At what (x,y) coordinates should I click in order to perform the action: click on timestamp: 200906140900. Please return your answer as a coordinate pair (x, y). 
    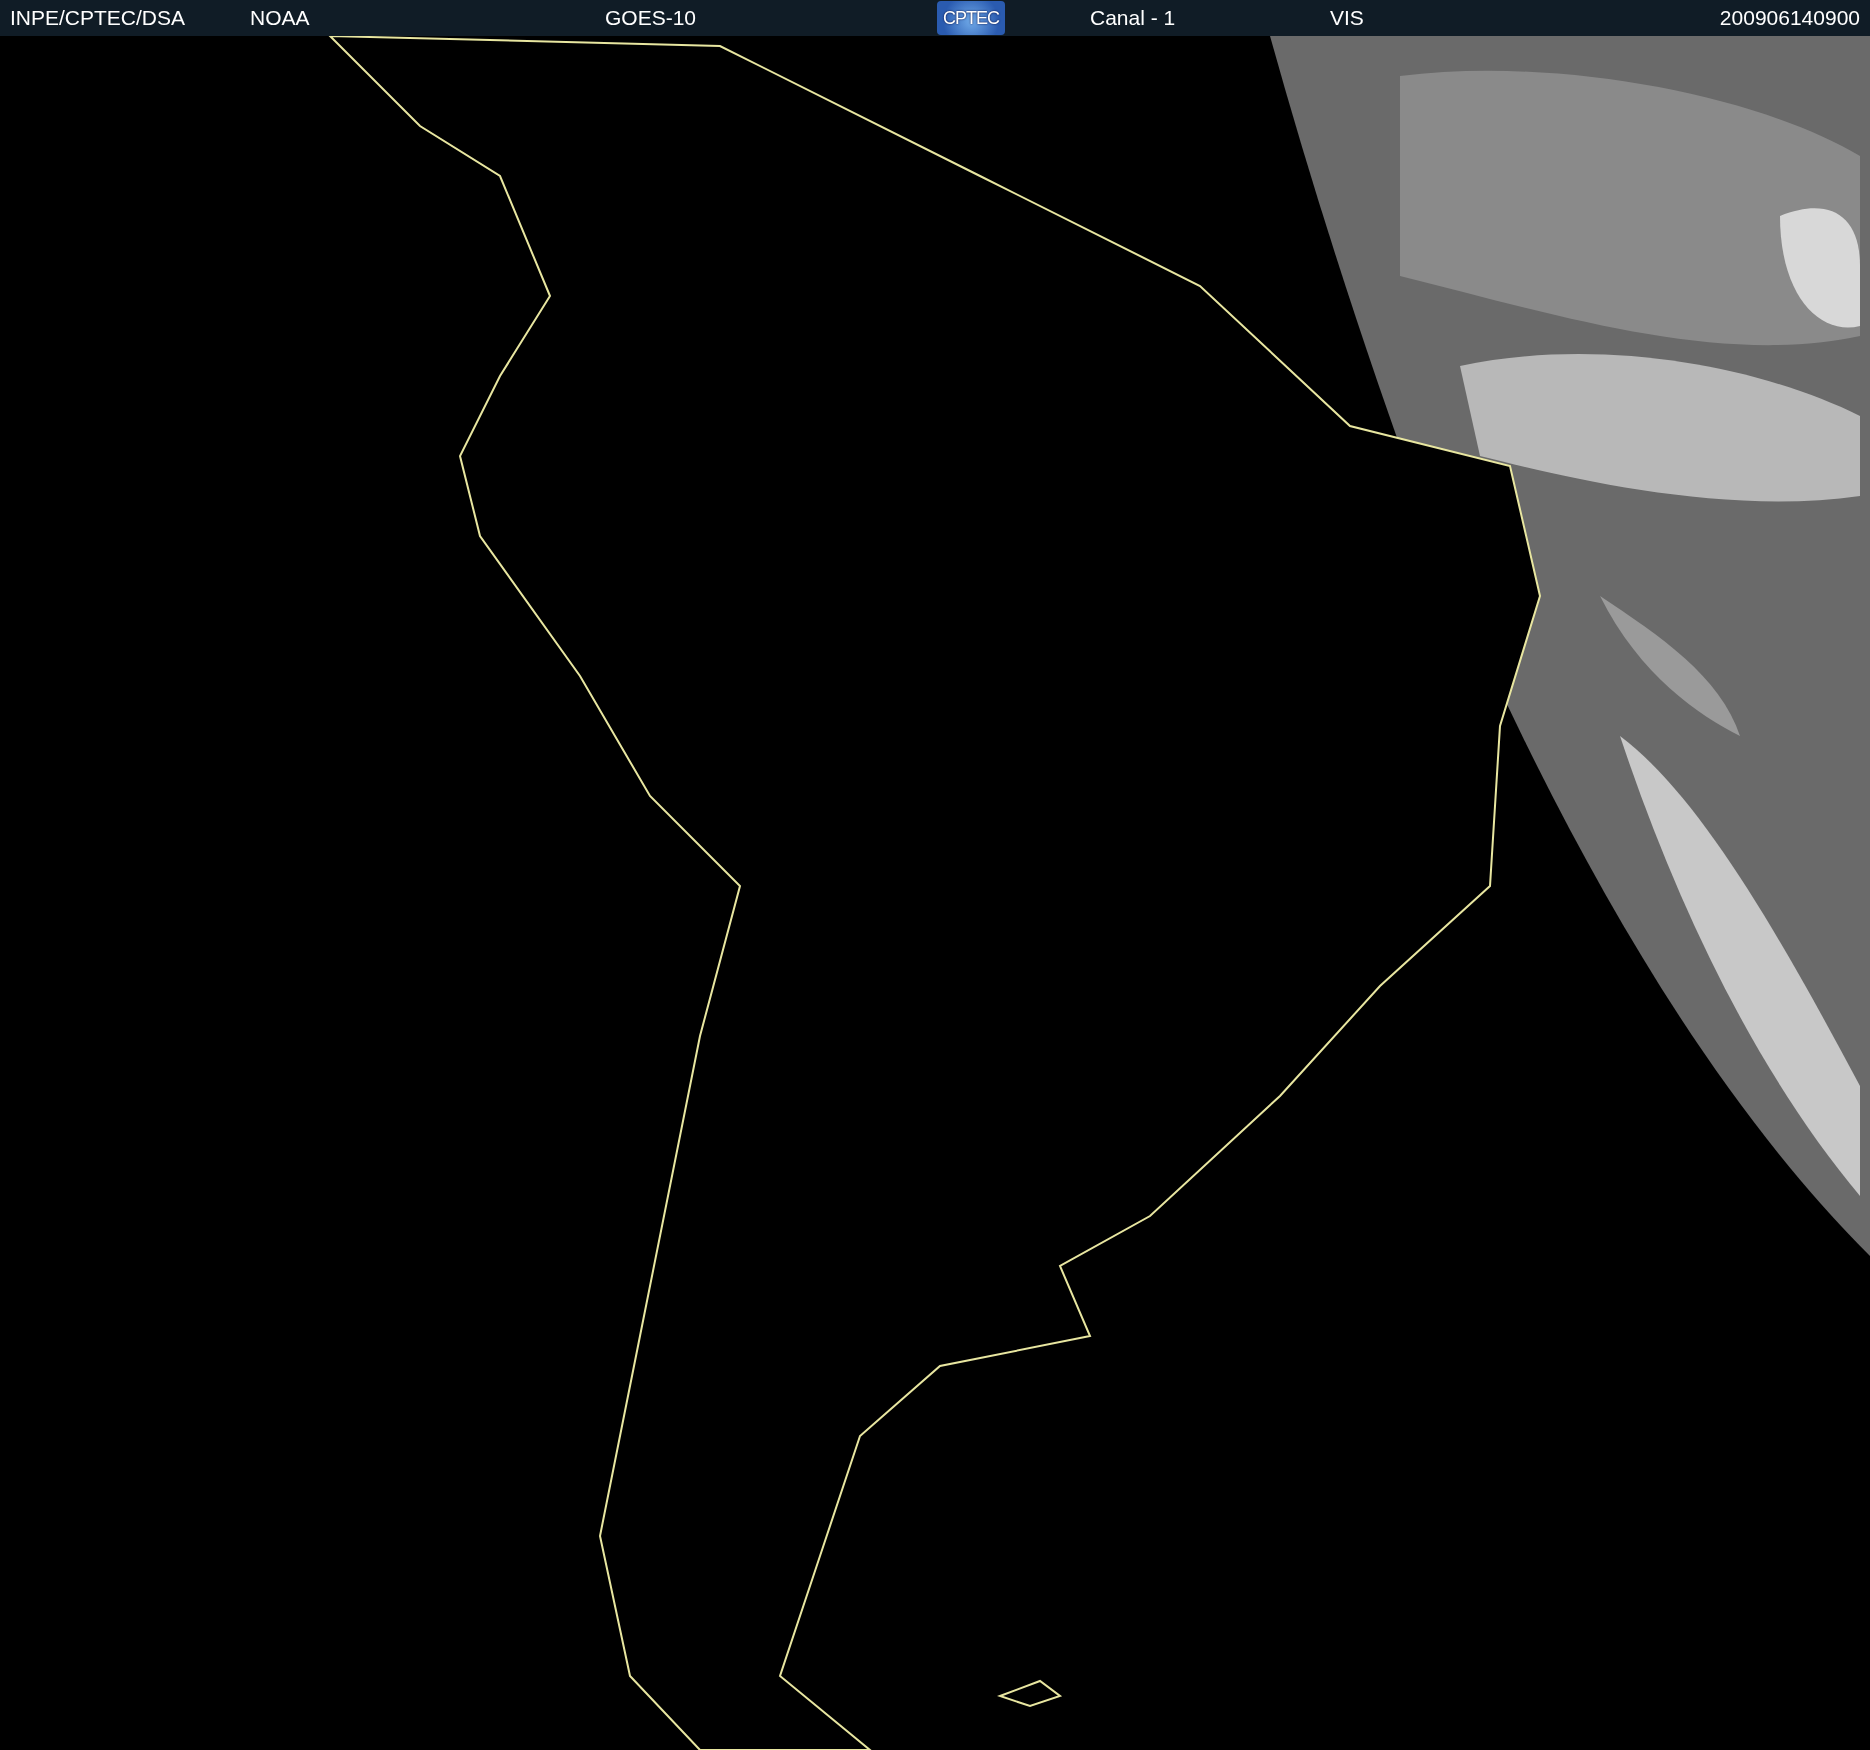
    Looking at the image, I should click on (1789, 18).